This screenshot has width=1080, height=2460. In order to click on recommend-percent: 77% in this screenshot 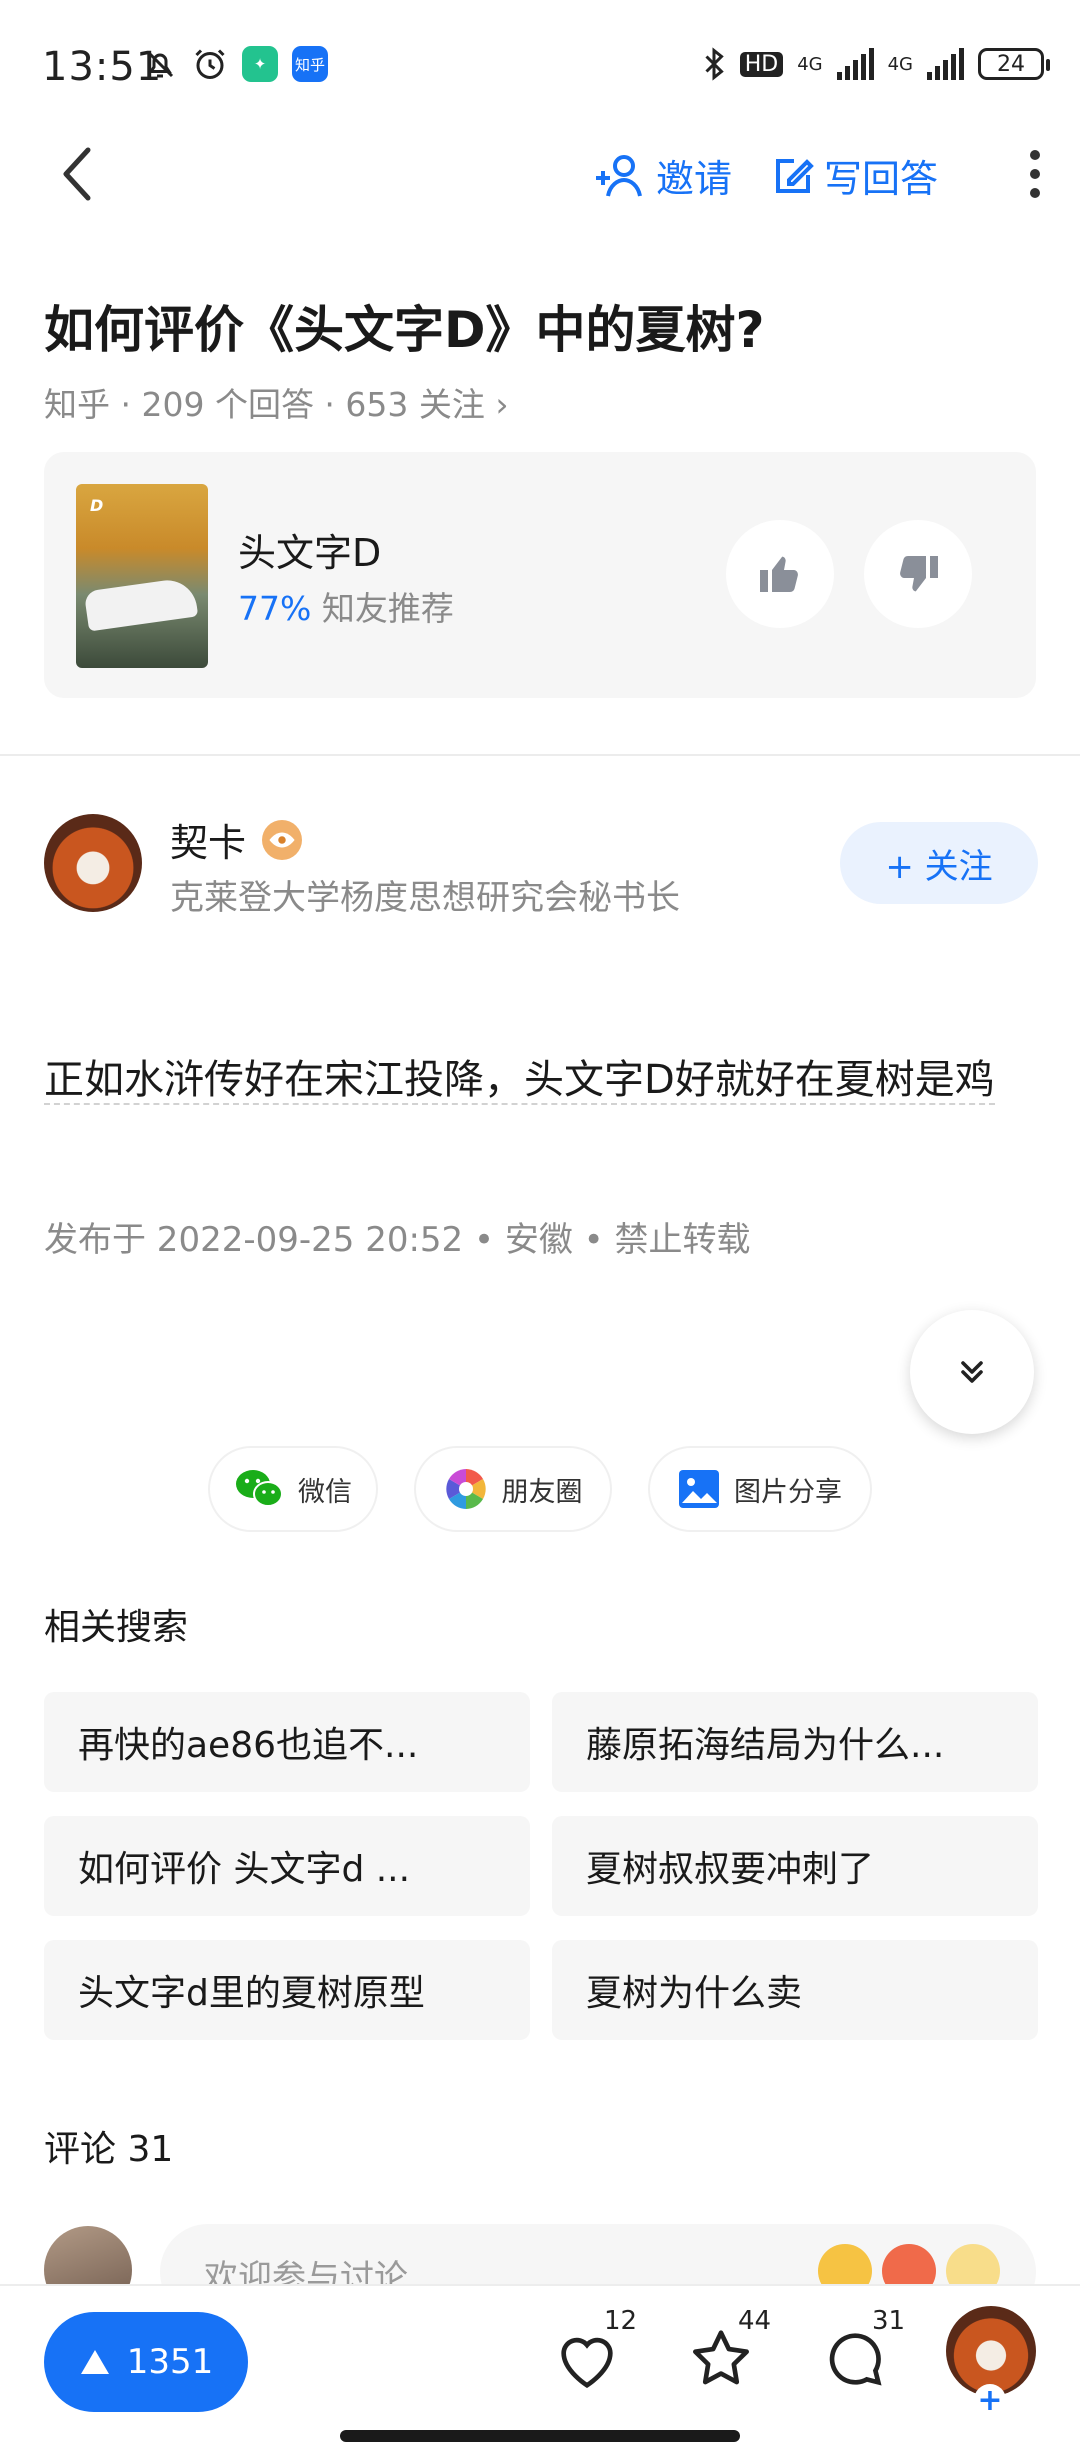, I will do `click(275, 608)`.